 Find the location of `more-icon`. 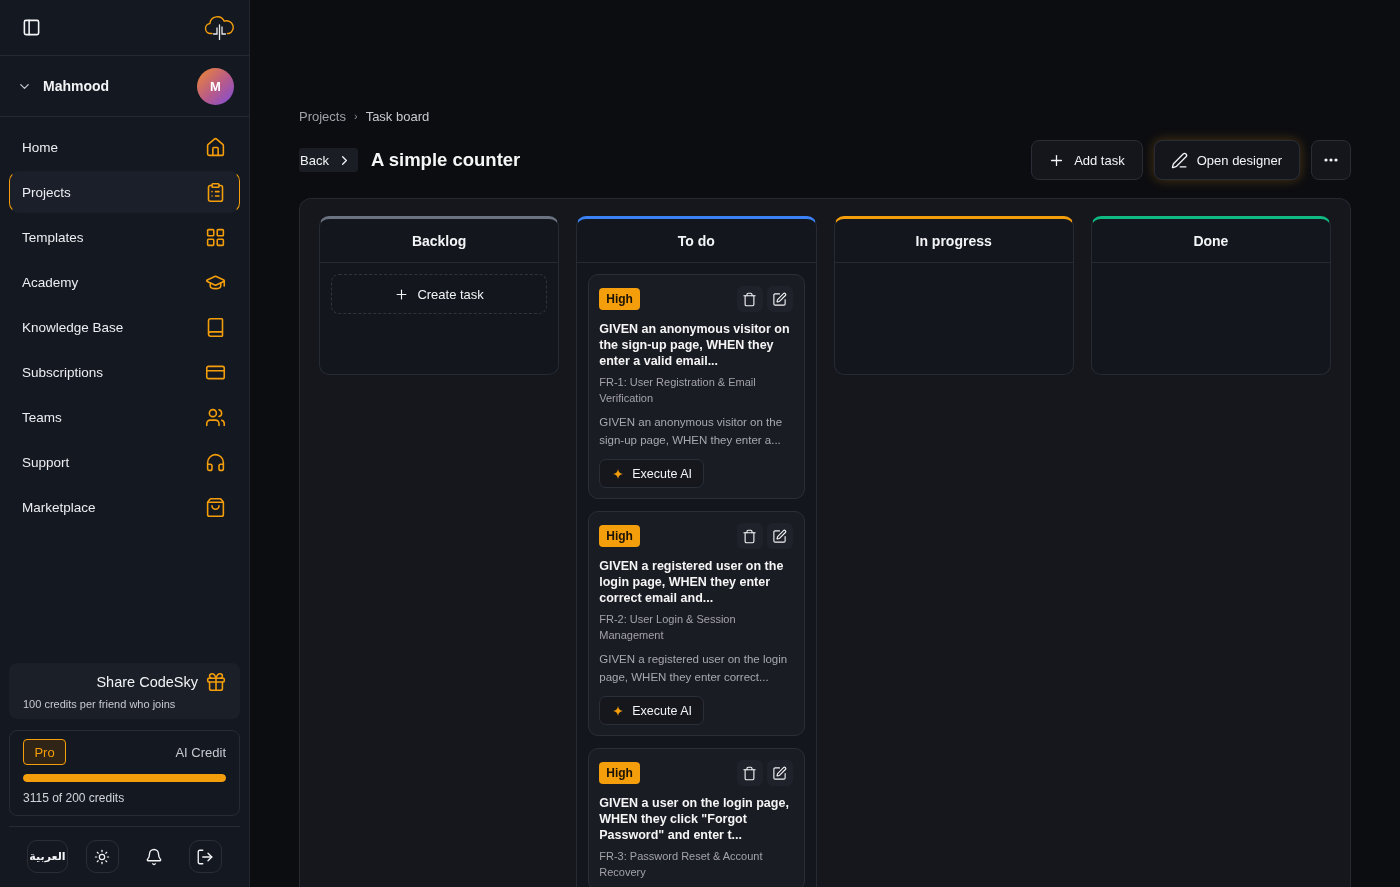

more-icon is located at coordinates (1331, 160).